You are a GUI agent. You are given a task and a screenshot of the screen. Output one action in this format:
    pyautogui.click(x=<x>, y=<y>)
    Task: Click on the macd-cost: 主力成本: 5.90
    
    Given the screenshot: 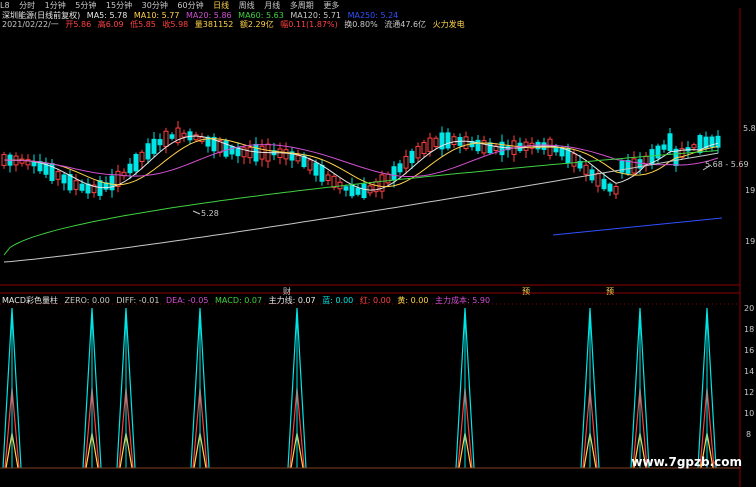 What is the action you would take?
    pyautogui.click(x=463, y=300)
    